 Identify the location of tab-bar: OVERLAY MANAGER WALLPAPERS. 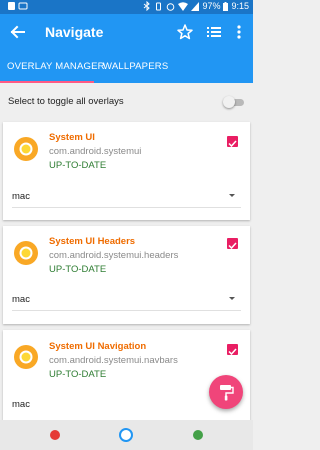
(126, 67).